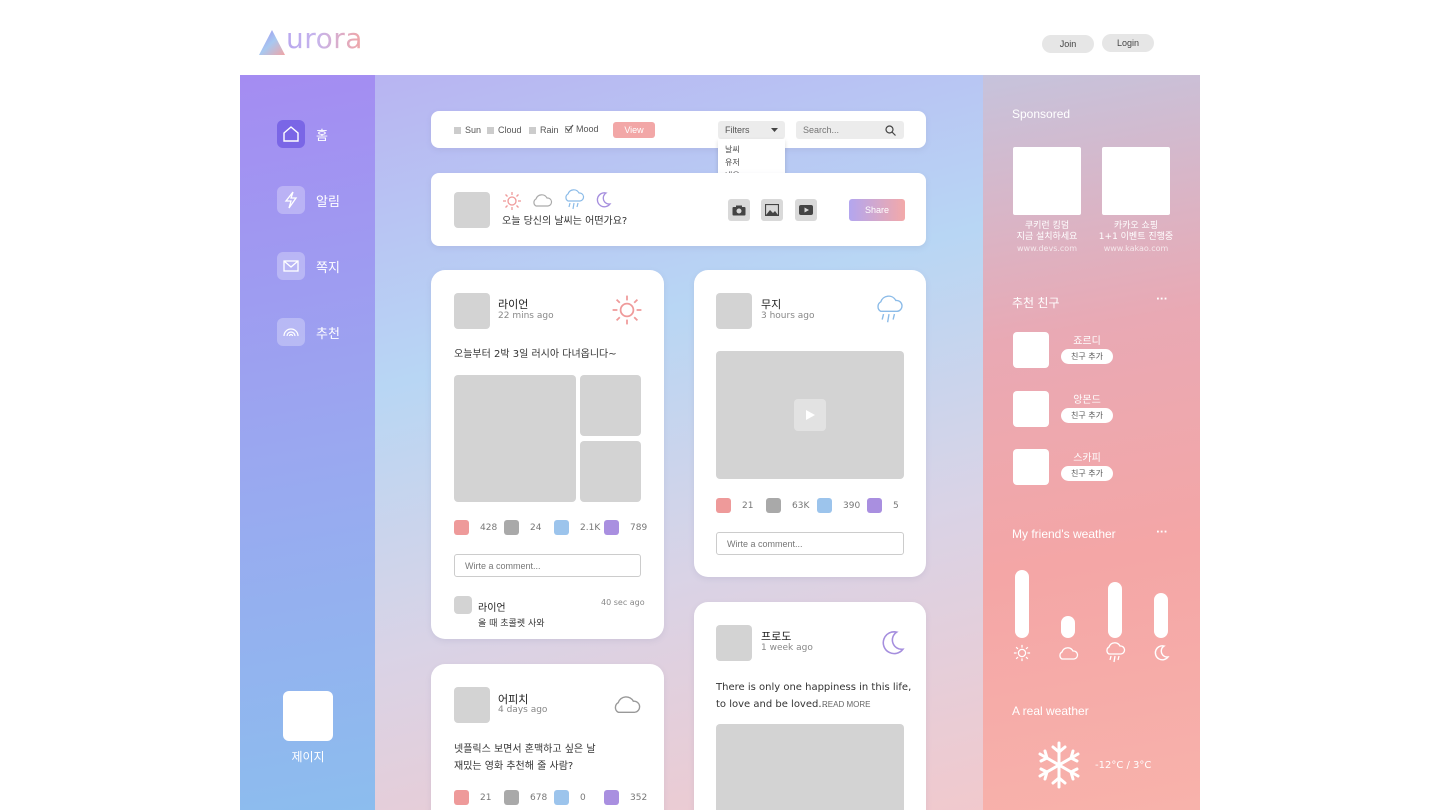 This screenshot has width=1440, height=810. I want to click on friends-weather-title: My friend's weather, so click(1064, 534).